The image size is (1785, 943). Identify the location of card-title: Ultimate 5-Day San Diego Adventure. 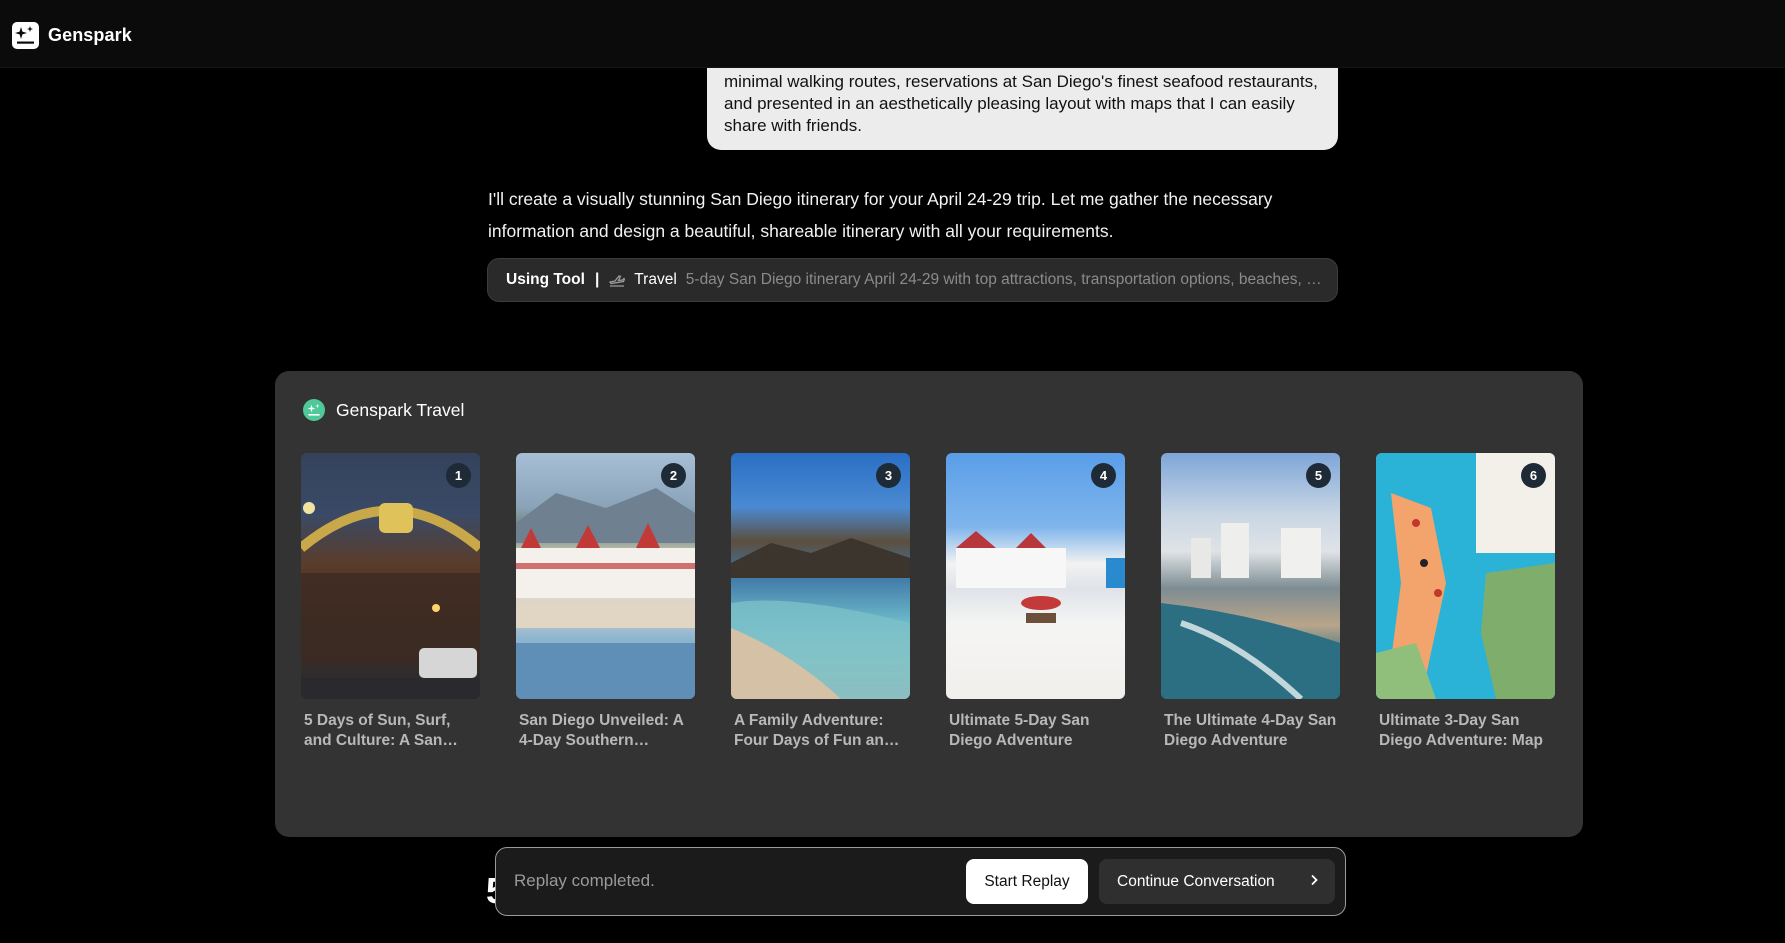
(1019, 730).